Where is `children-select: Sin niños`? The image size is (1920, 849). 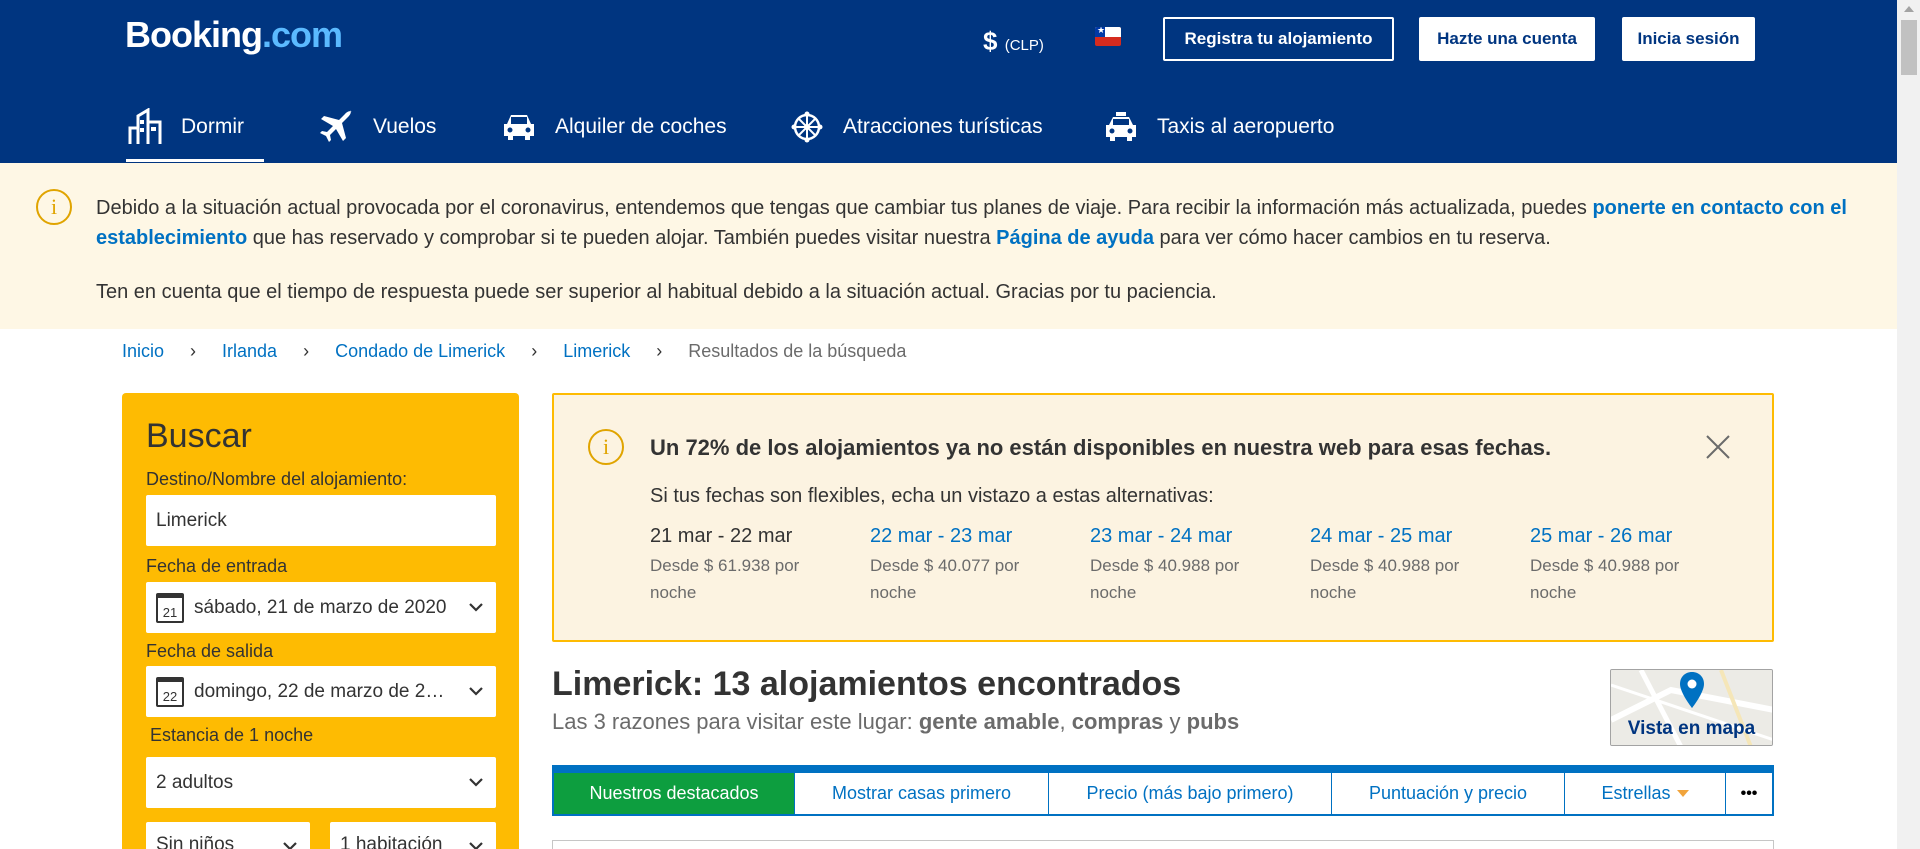 children-select: Sin niños is located at coordinates (228, 835).